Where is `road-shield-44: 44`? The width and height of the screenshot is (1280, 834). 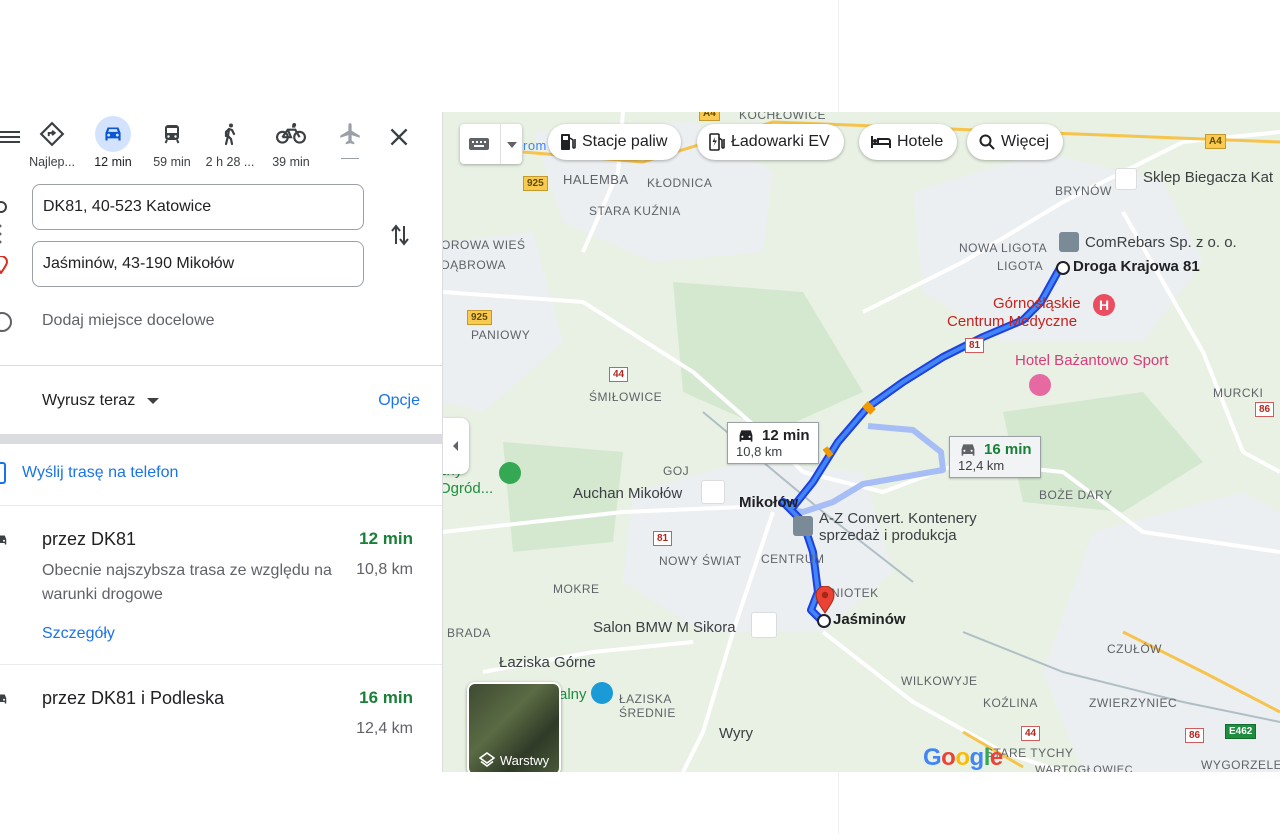
road-shield-44: 44 is located at coordinates (619, 374).